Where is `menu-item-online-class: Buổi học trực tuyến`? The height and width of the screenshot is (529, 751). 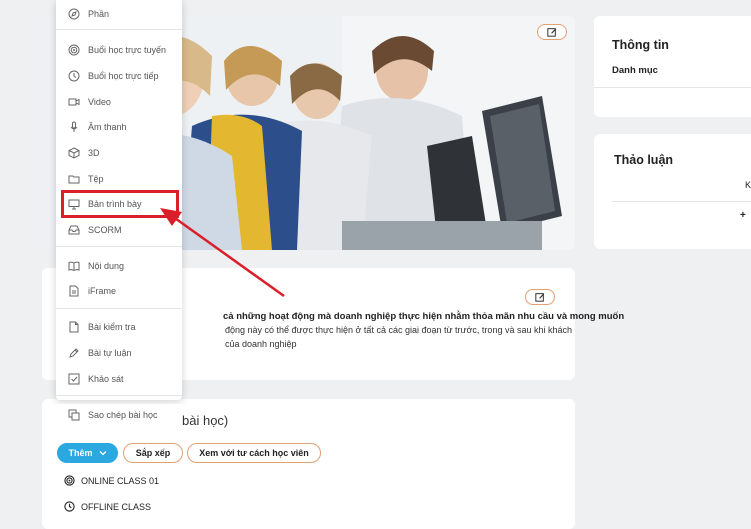
menu-item-online-class: Buổi học trực tuyến is located at coordinates (119, 50).